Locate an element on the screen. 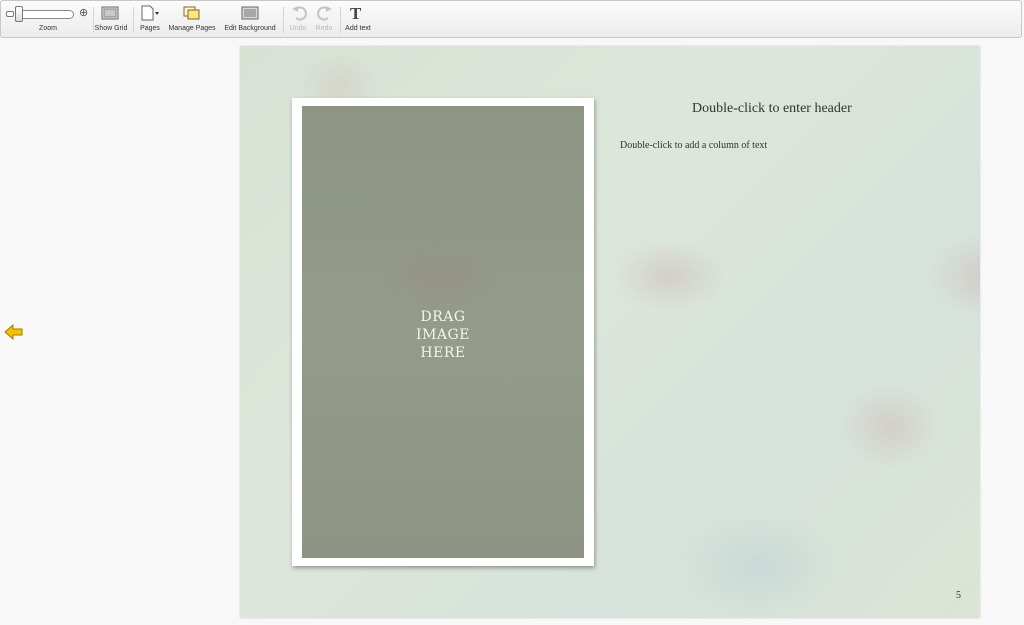 The image size is (1024, 625). redo-button is located at coordinates (325, 15).